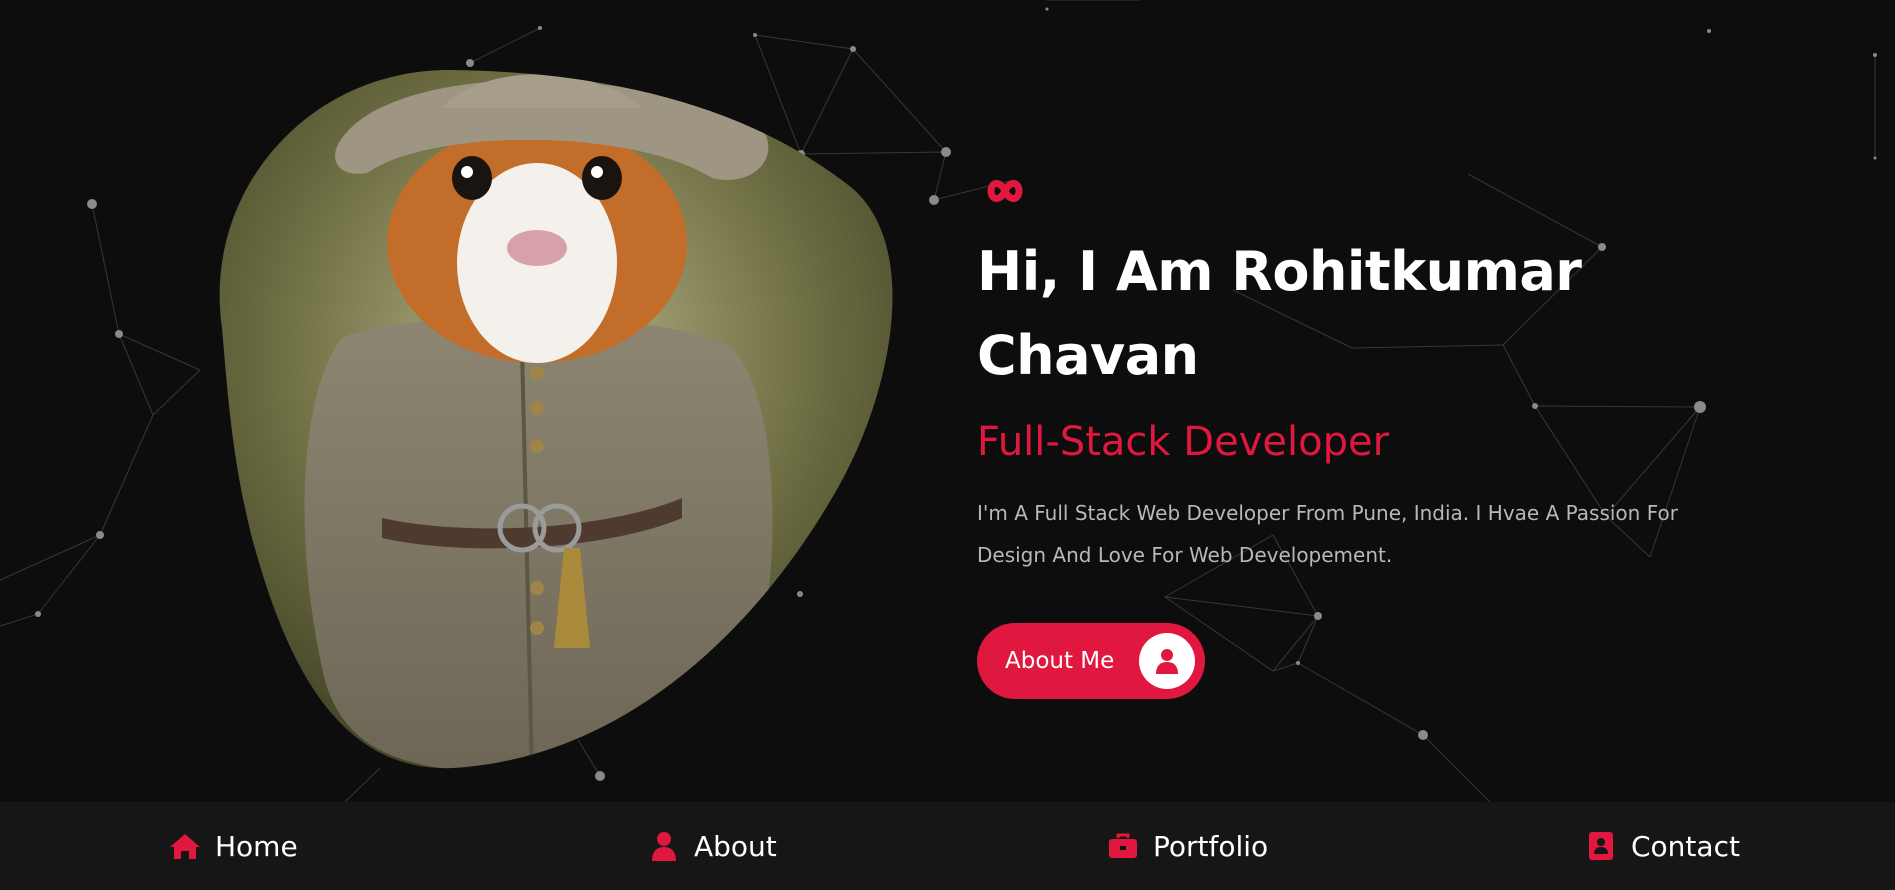 The height and width of the screenshot is (890, 1895). Describe the element at coordinates (185, 846) in the screenshot. I see `home-icon` at that location.